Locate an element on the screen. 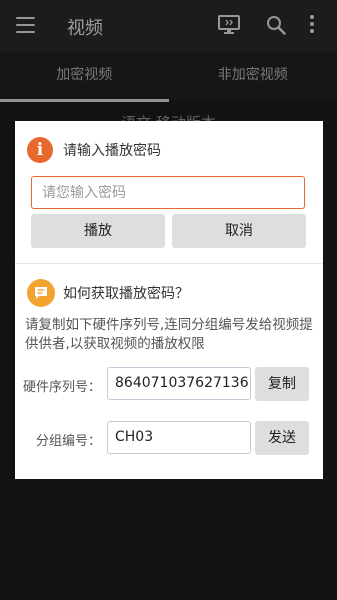  copy-button: 复制 is located at coordinates (282, 384).